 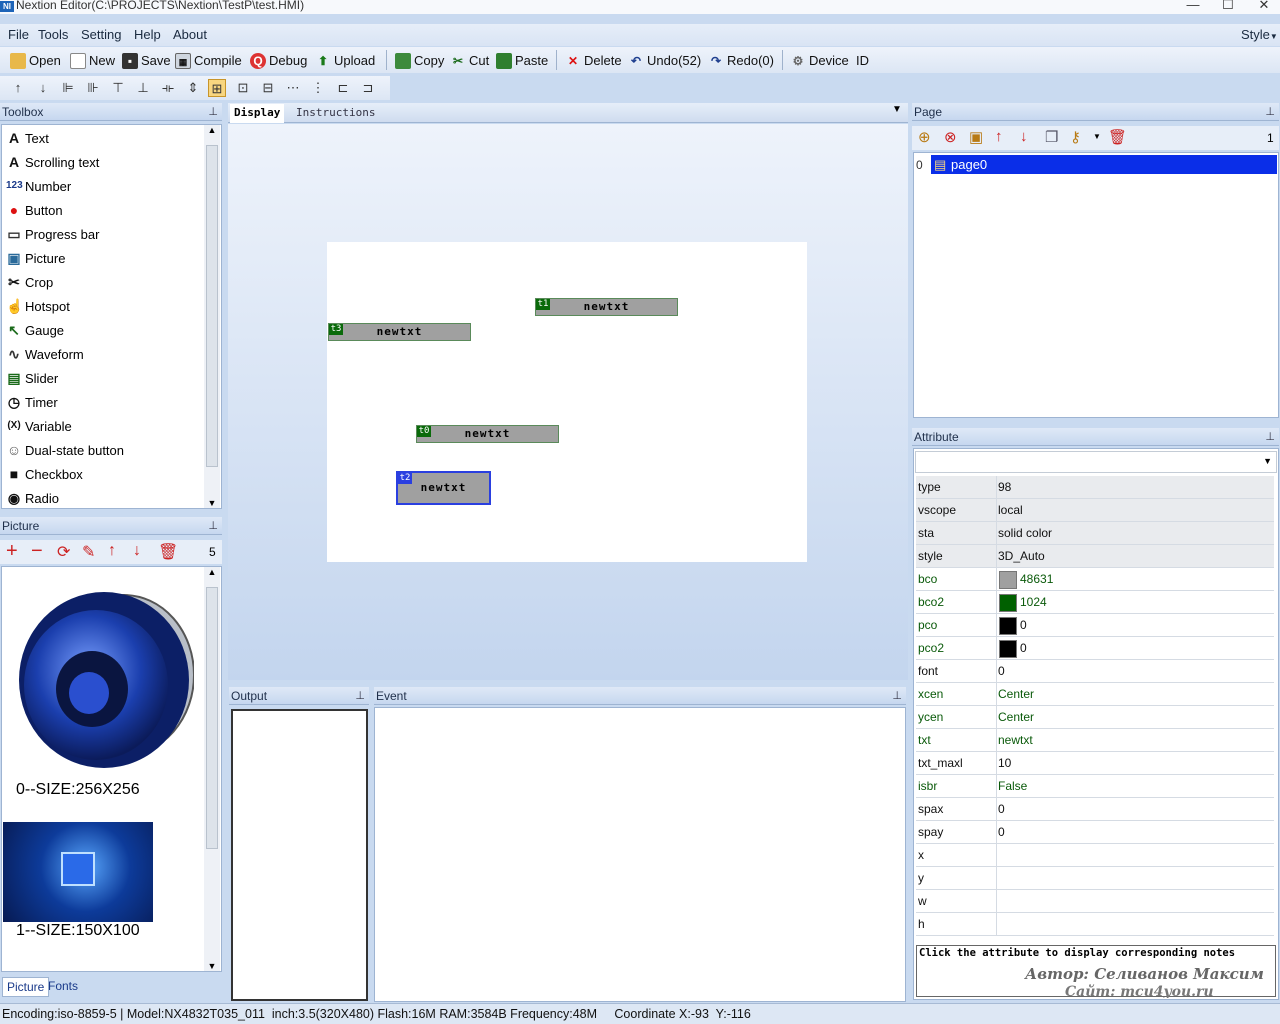 I want to click on text-component-t1: t1 newtxt, so click(x=606, y=307).